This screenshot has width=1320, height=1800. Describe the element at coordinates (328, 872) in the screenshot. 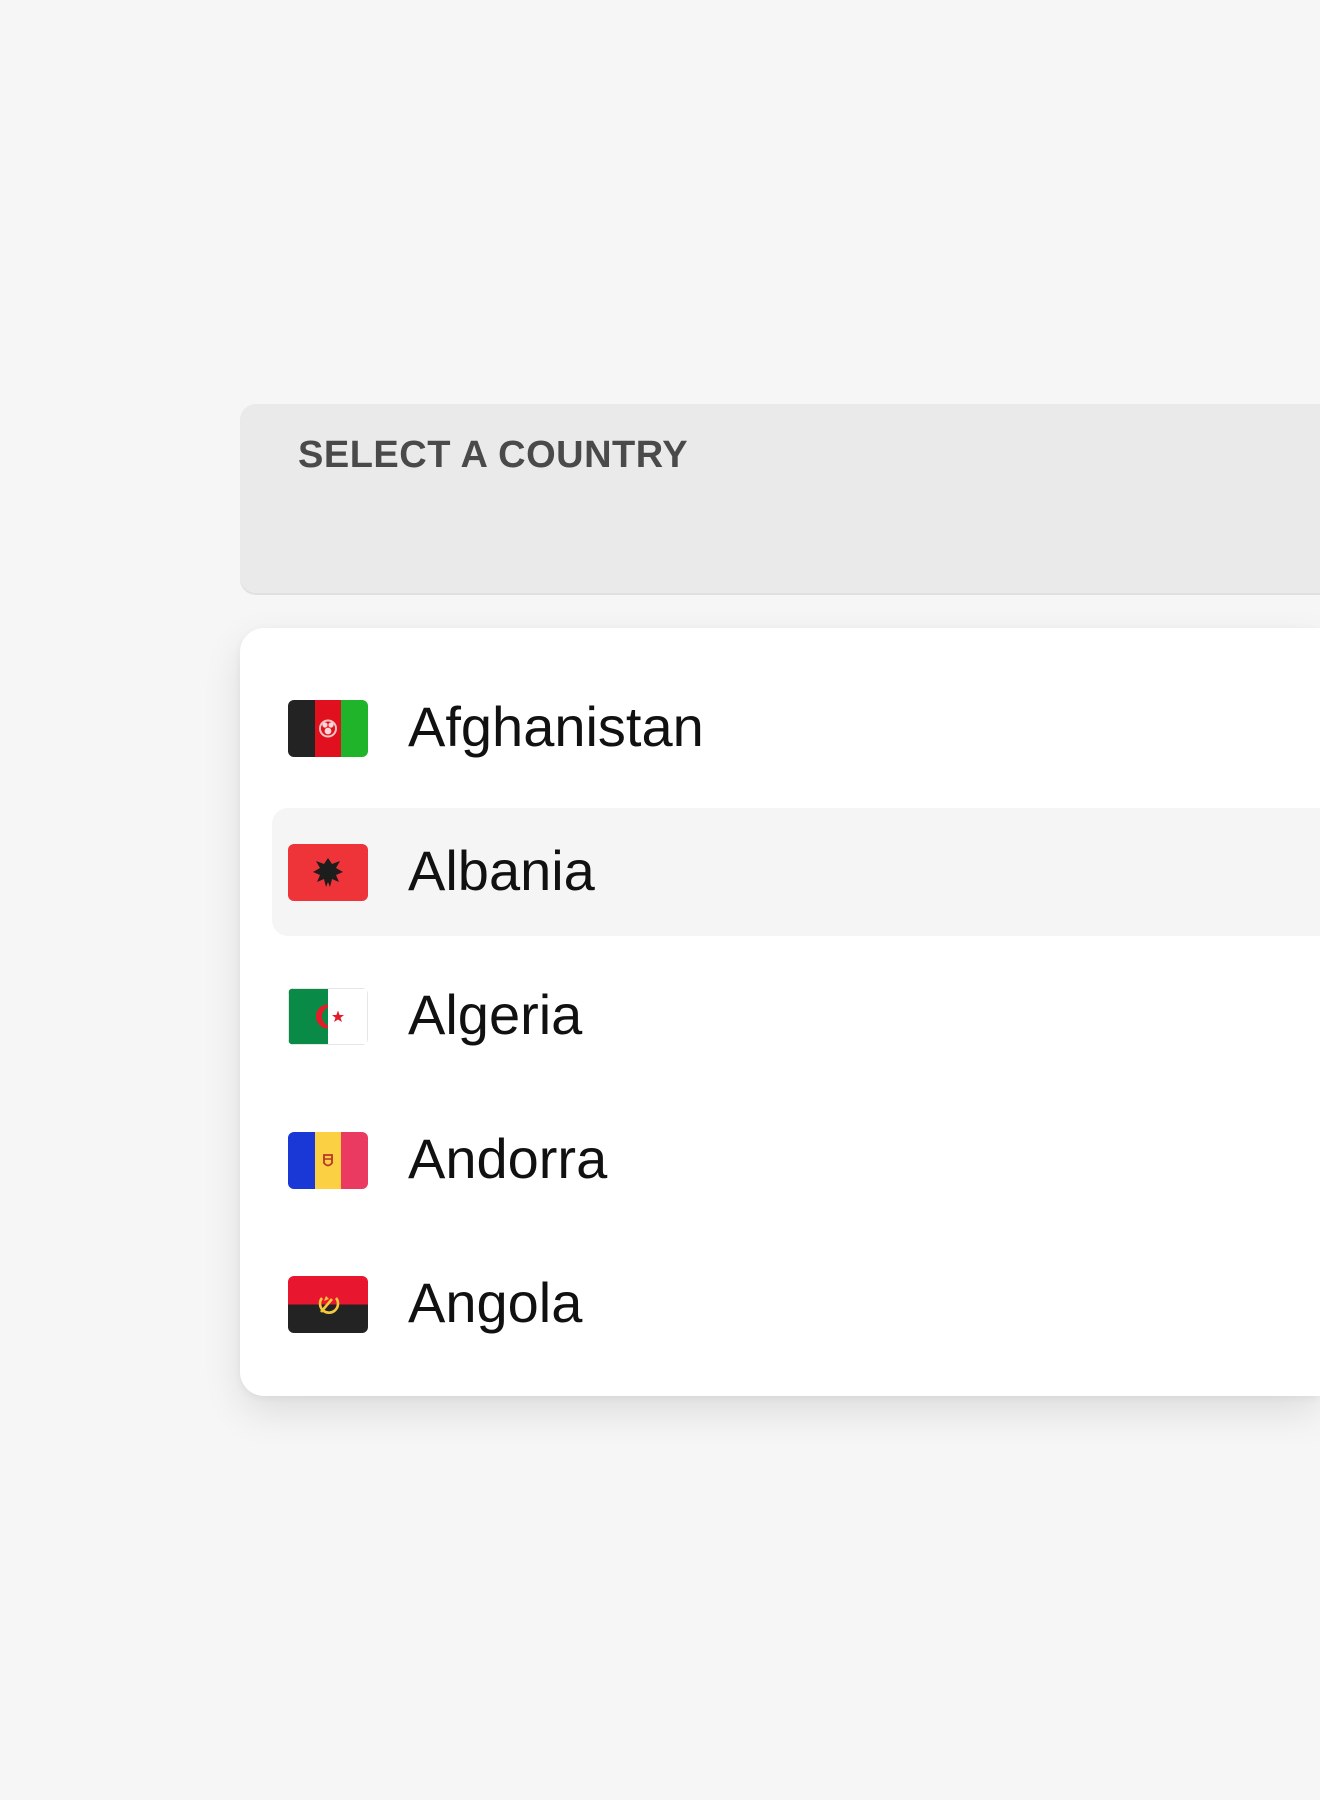

I see `albania-flag-icon` at that location.